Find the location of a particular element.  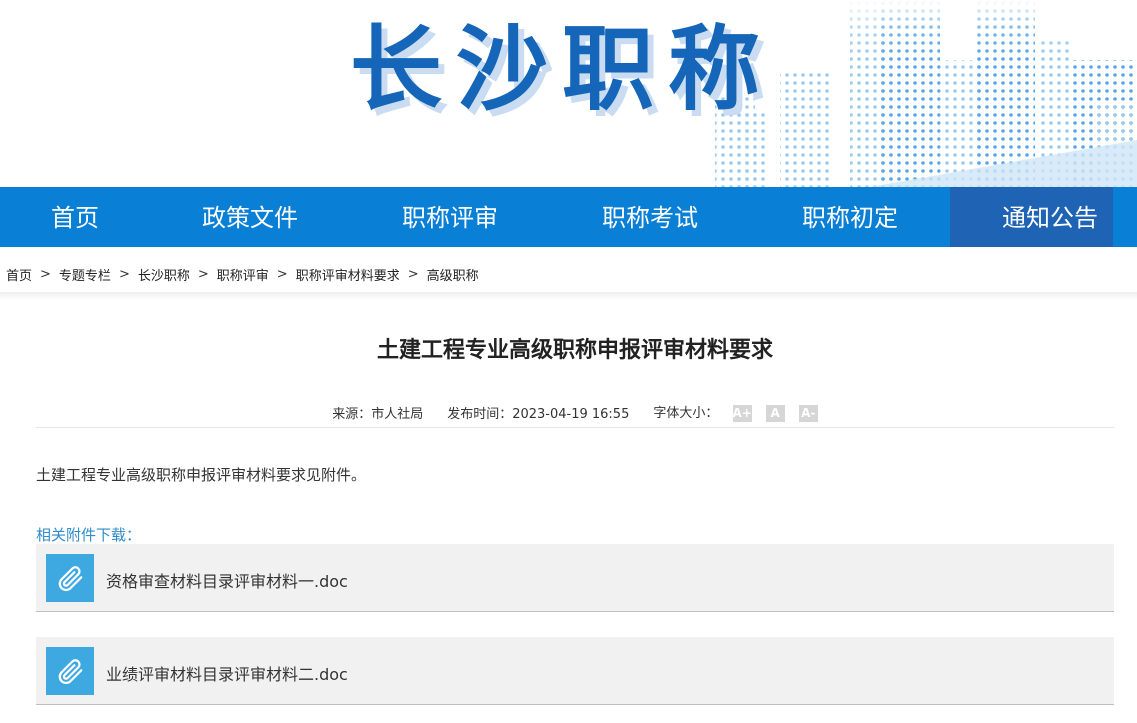

main-nav: 首页 政策文件 职称评审 职称考试 职称初定 通知公告 is located at coordinates (568, 217).